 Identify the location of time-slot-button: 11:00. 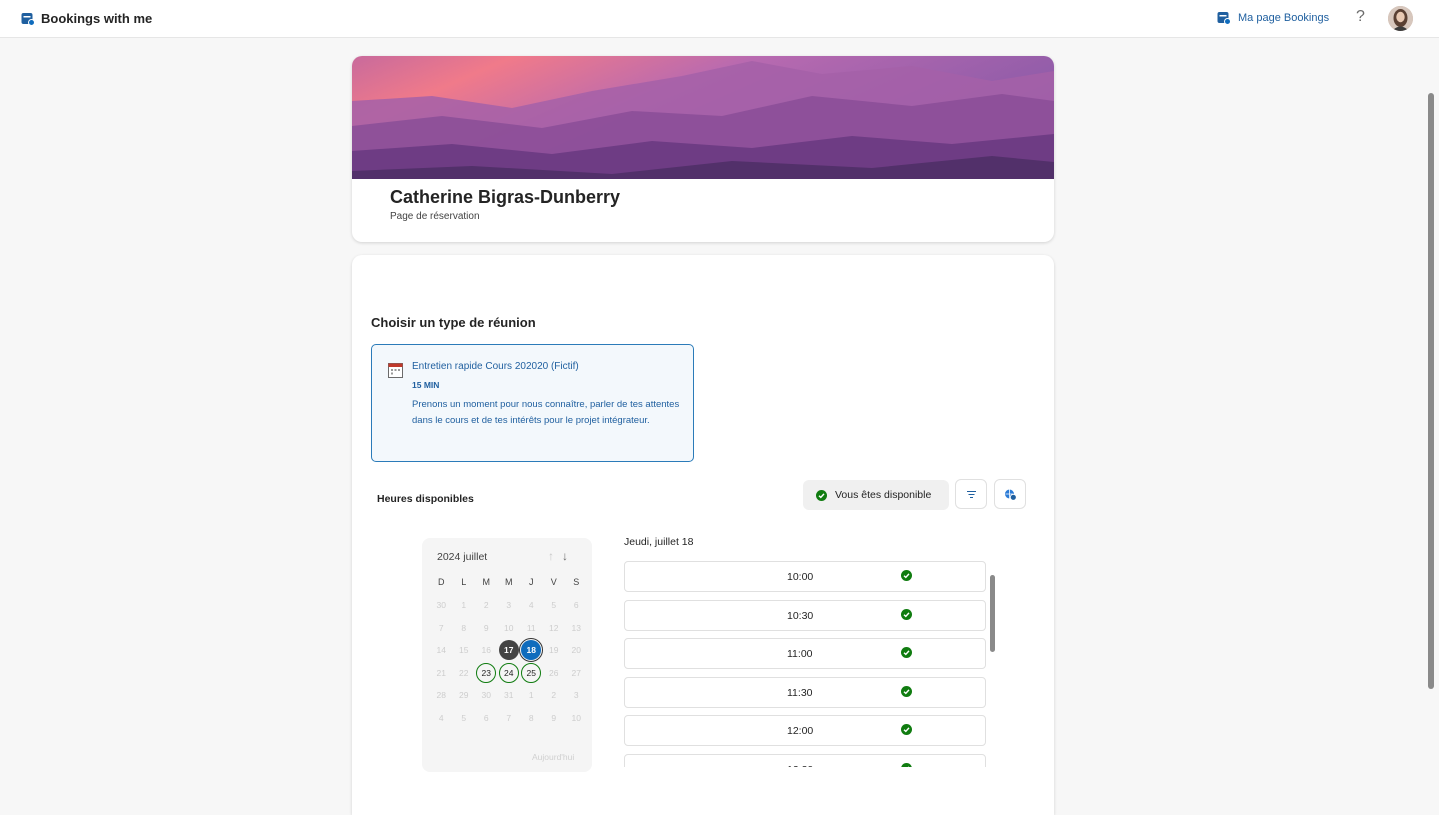
(805, 654).